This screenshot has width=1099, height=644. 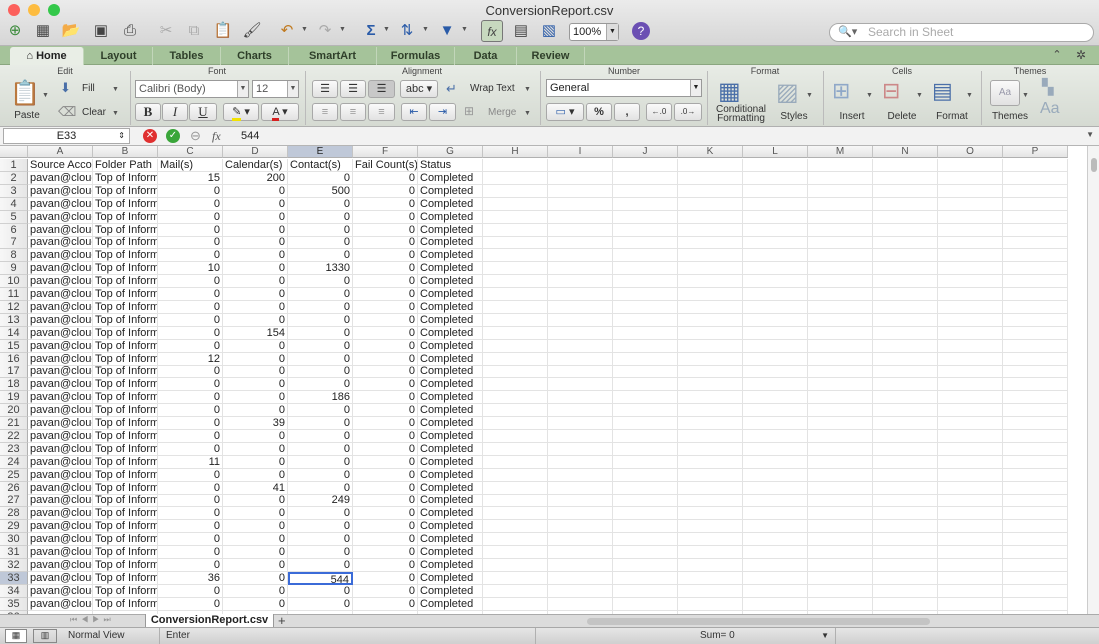 What do you see at coordinates (282, 620) in the screenshot?
I see `add-sheet-icon: +` at bounding box center [282, 620].